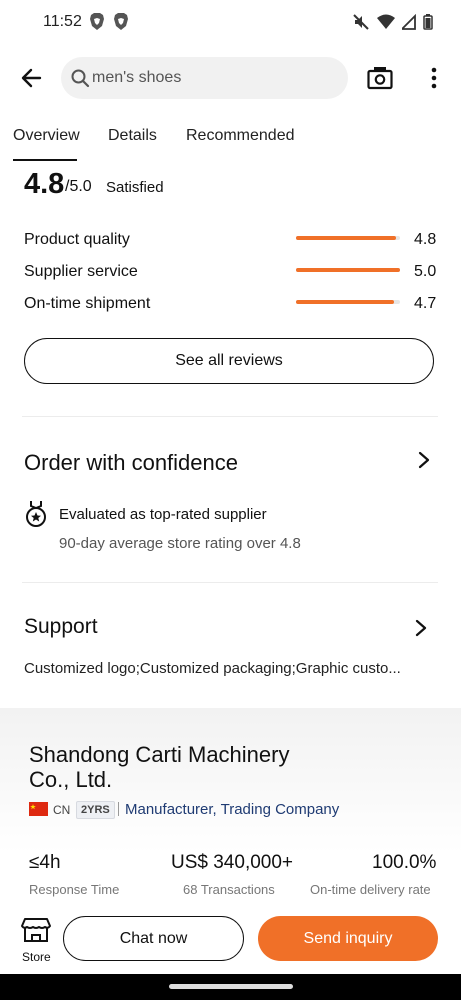 The height and width of the screenshot is (1000, 461). Describe the element at coordinates (425, 303) in the screenshot. I see `metric-value-on-time-shipment: 4.7` at that location.